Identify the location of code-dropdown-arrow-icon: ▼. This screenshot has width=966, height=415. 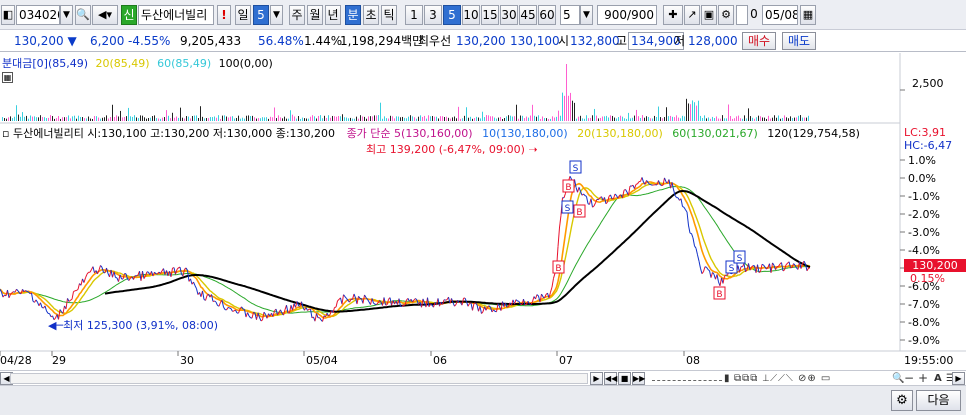
(66, 15).